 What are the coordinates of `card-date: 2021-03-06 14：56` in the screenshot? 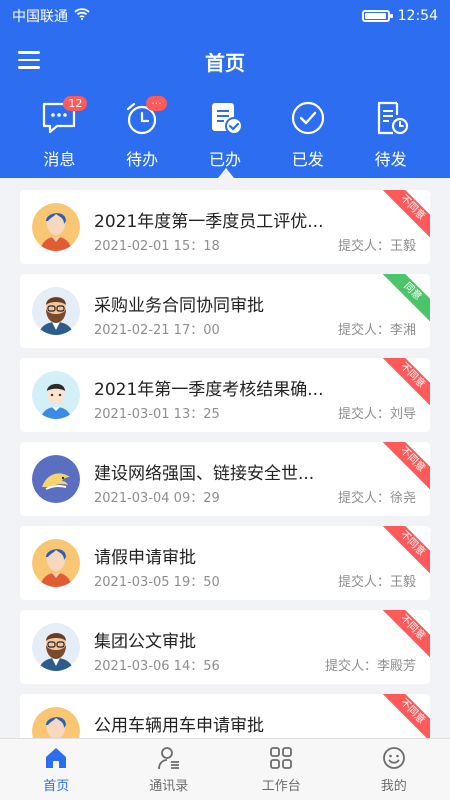 It's located at (157, 666).